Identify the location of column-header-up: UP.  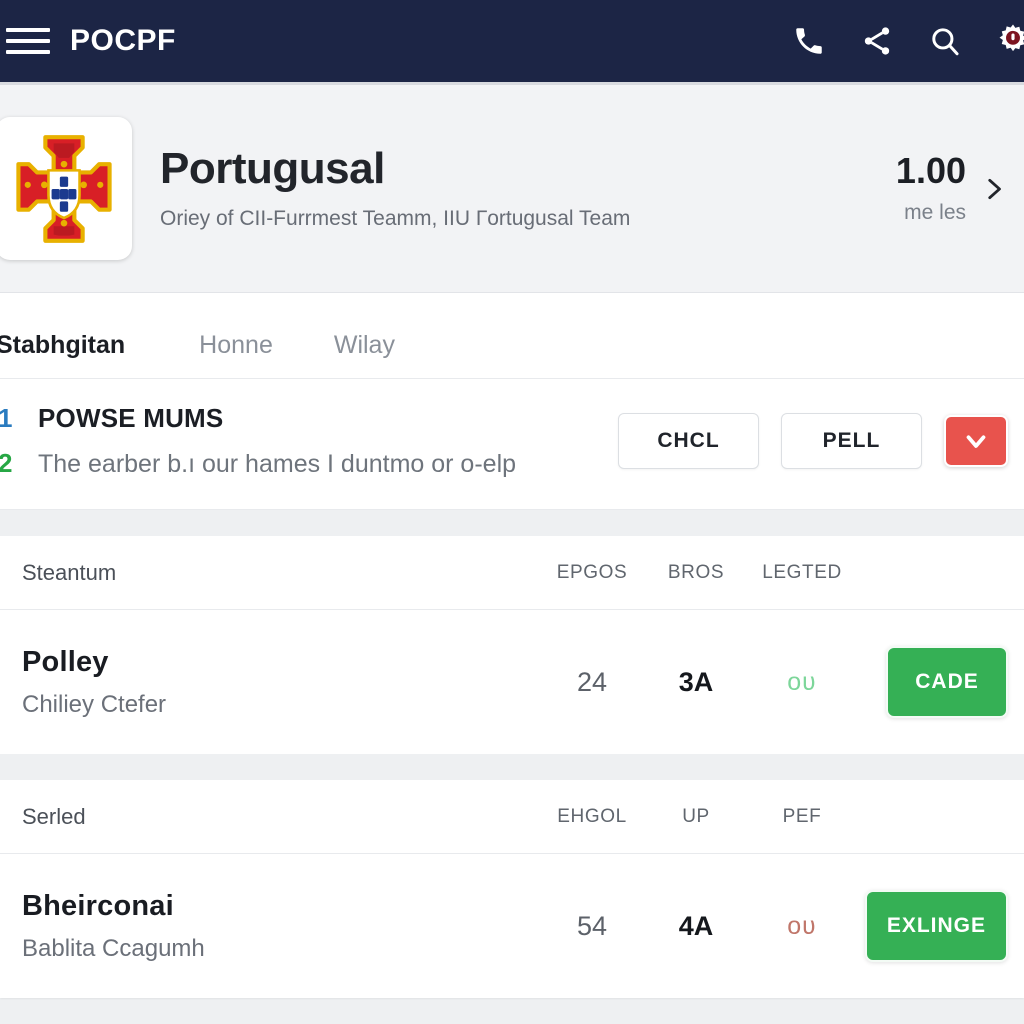
(696, 816).